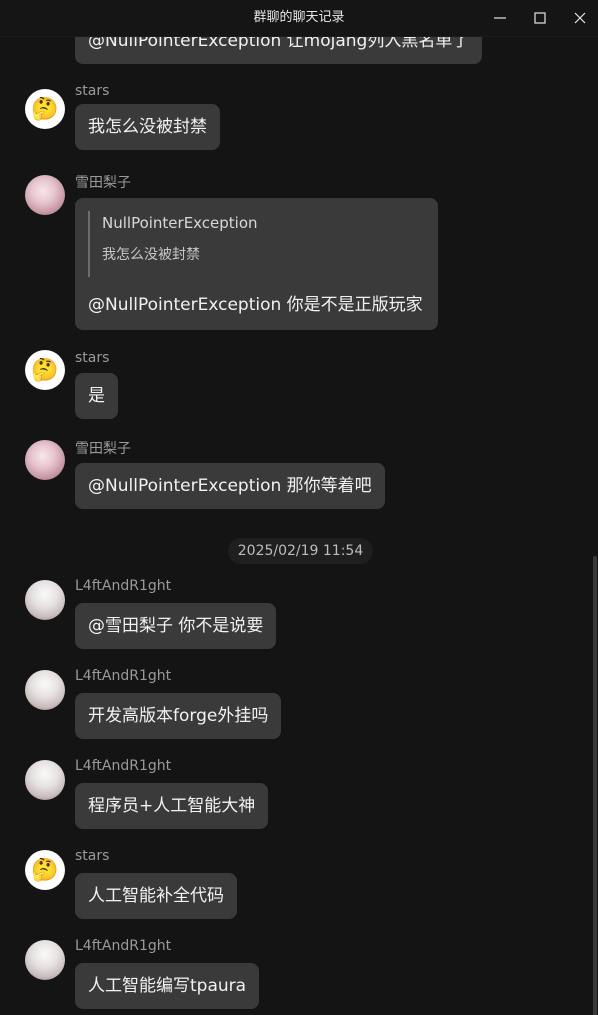 This screenshot has height=1015, width=598. I want to click on scrollbar-thumb, so click(595, 785).